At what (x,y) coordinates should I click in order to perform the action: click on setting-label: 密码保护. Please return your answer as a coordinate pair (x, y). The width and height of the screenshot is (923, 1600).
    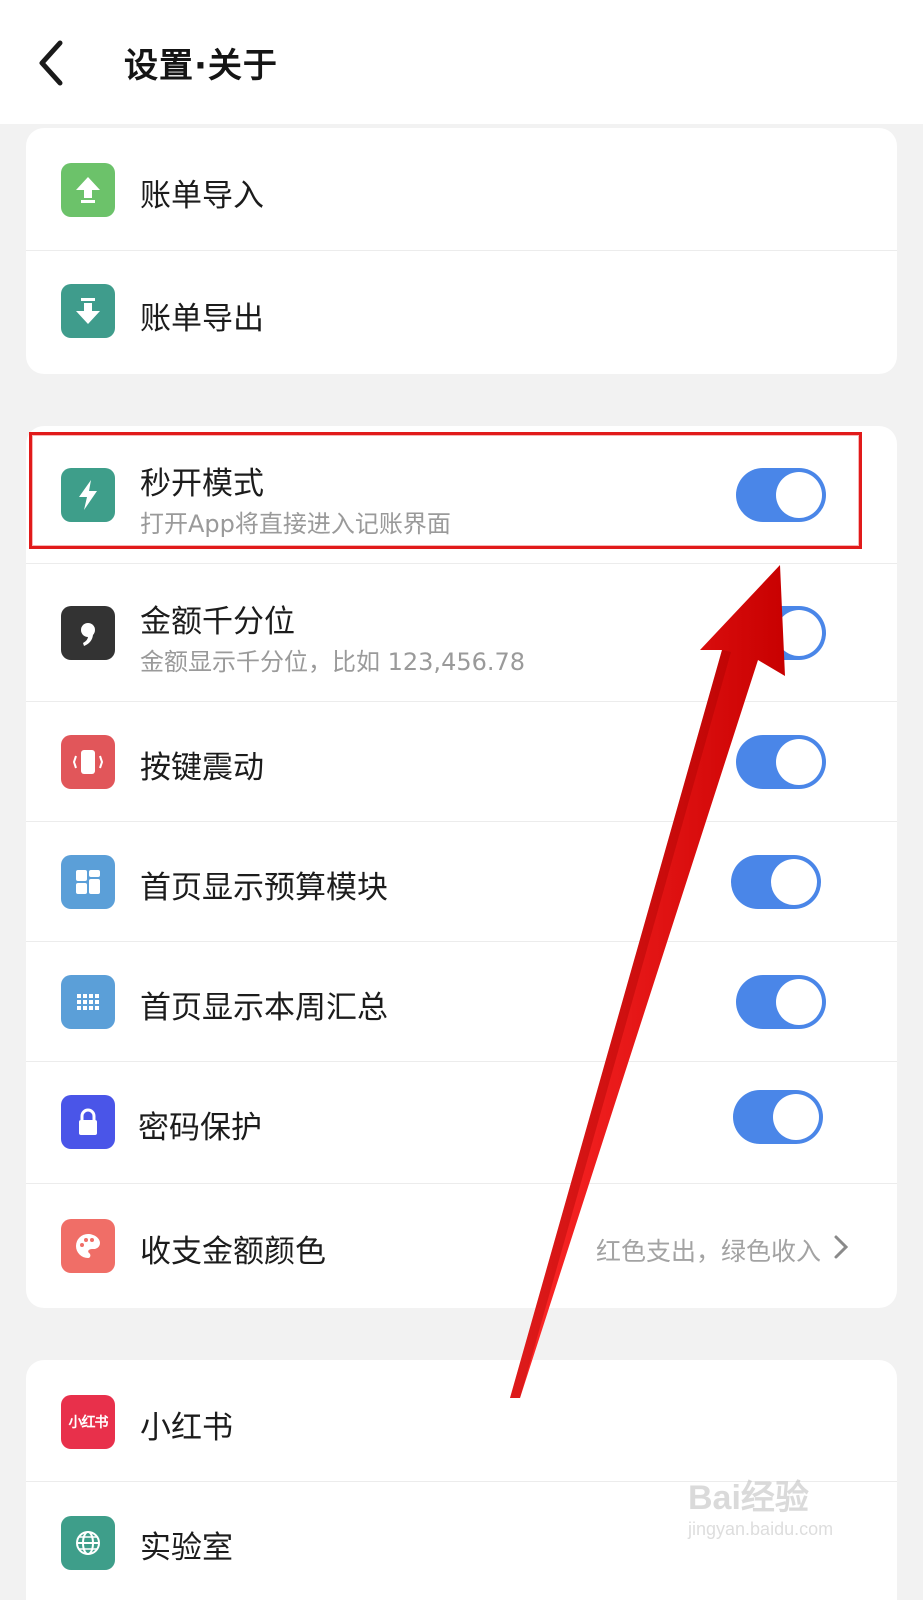
    Looking at the image, I should click on (200, 1128).